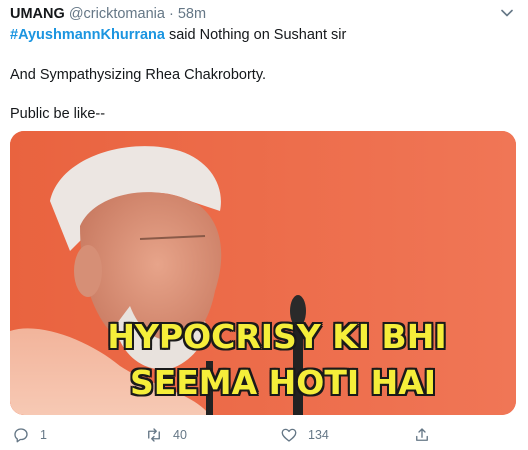 The height and width of the screenshot is (450, 528). Describe the element at coordinates (304, 435) in the screenshot. I see `like-button: 134` at that location.